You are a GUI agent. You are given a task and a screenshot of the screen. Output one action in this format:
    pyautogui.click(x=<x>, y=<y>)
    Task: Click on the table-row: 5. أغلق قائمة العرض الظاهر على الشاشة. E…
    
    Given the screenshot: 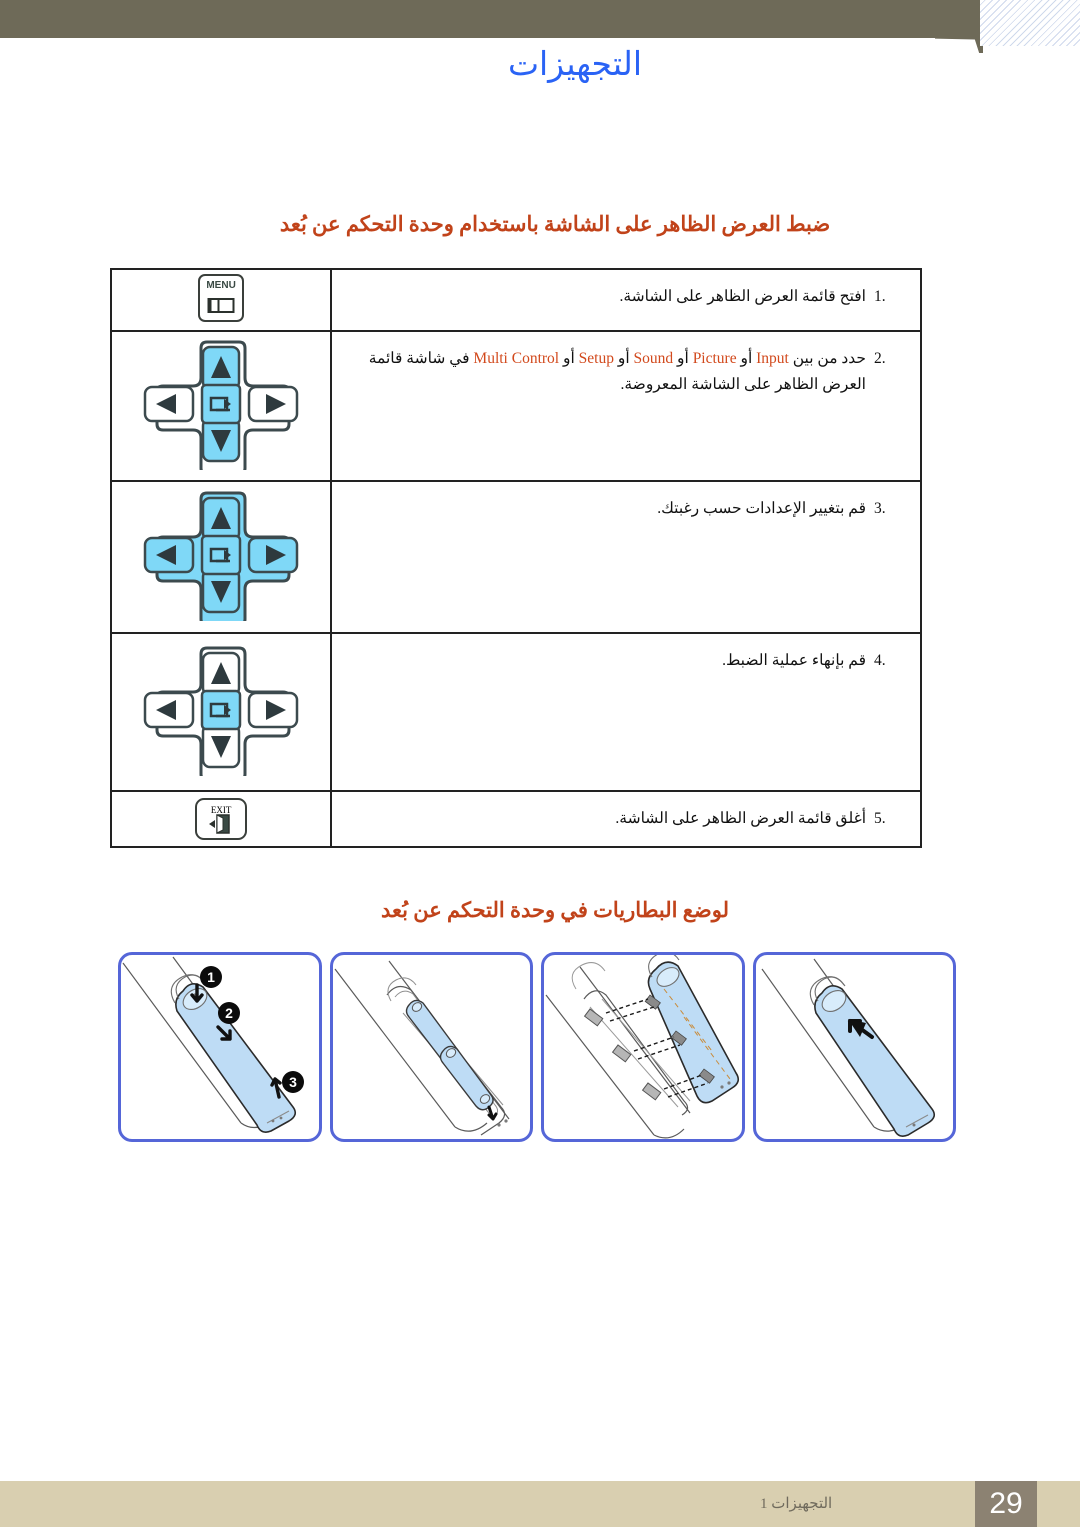 What is the action you would take?
    pyautogui.click(x=515, y=819)
    